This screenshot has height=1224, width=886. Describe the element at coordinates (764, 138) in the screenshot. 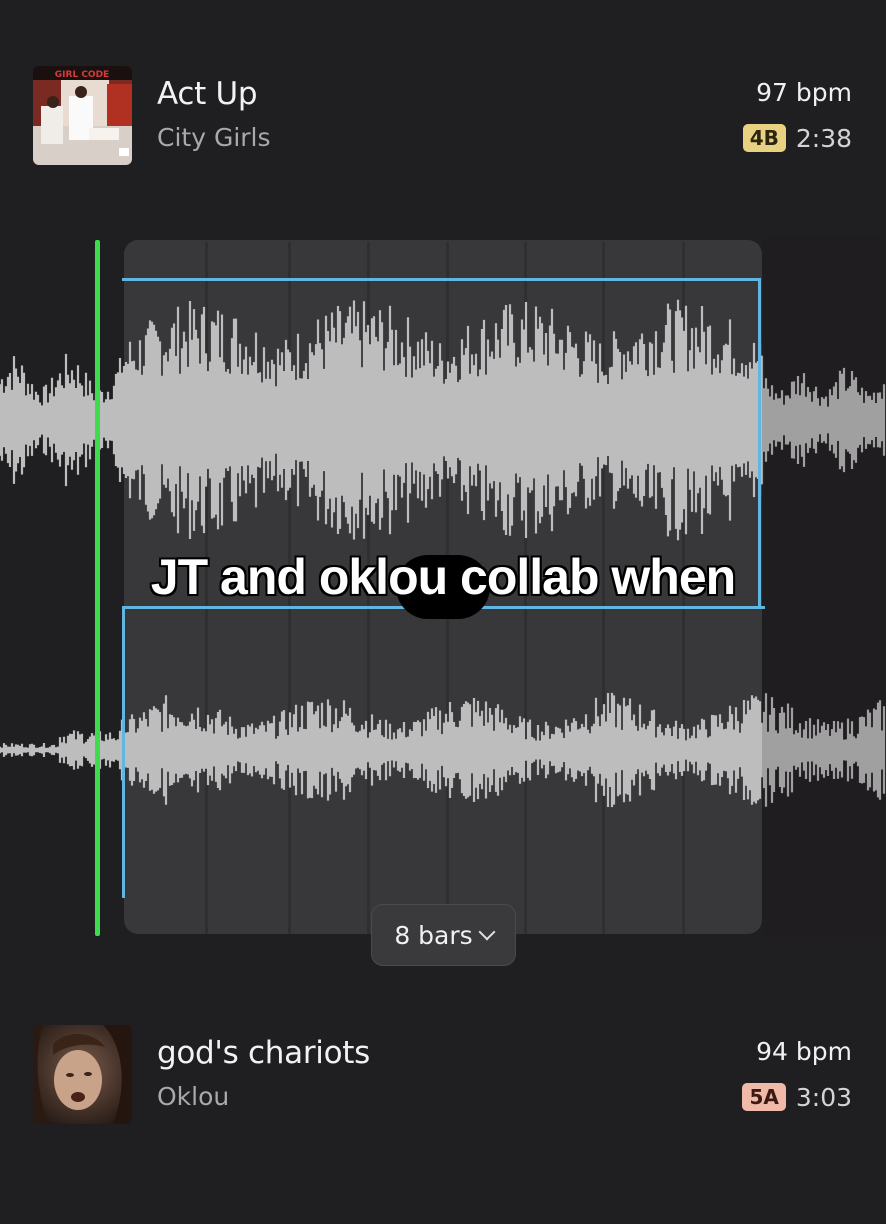

I see `top-track-key-badge: 4B` at that location.